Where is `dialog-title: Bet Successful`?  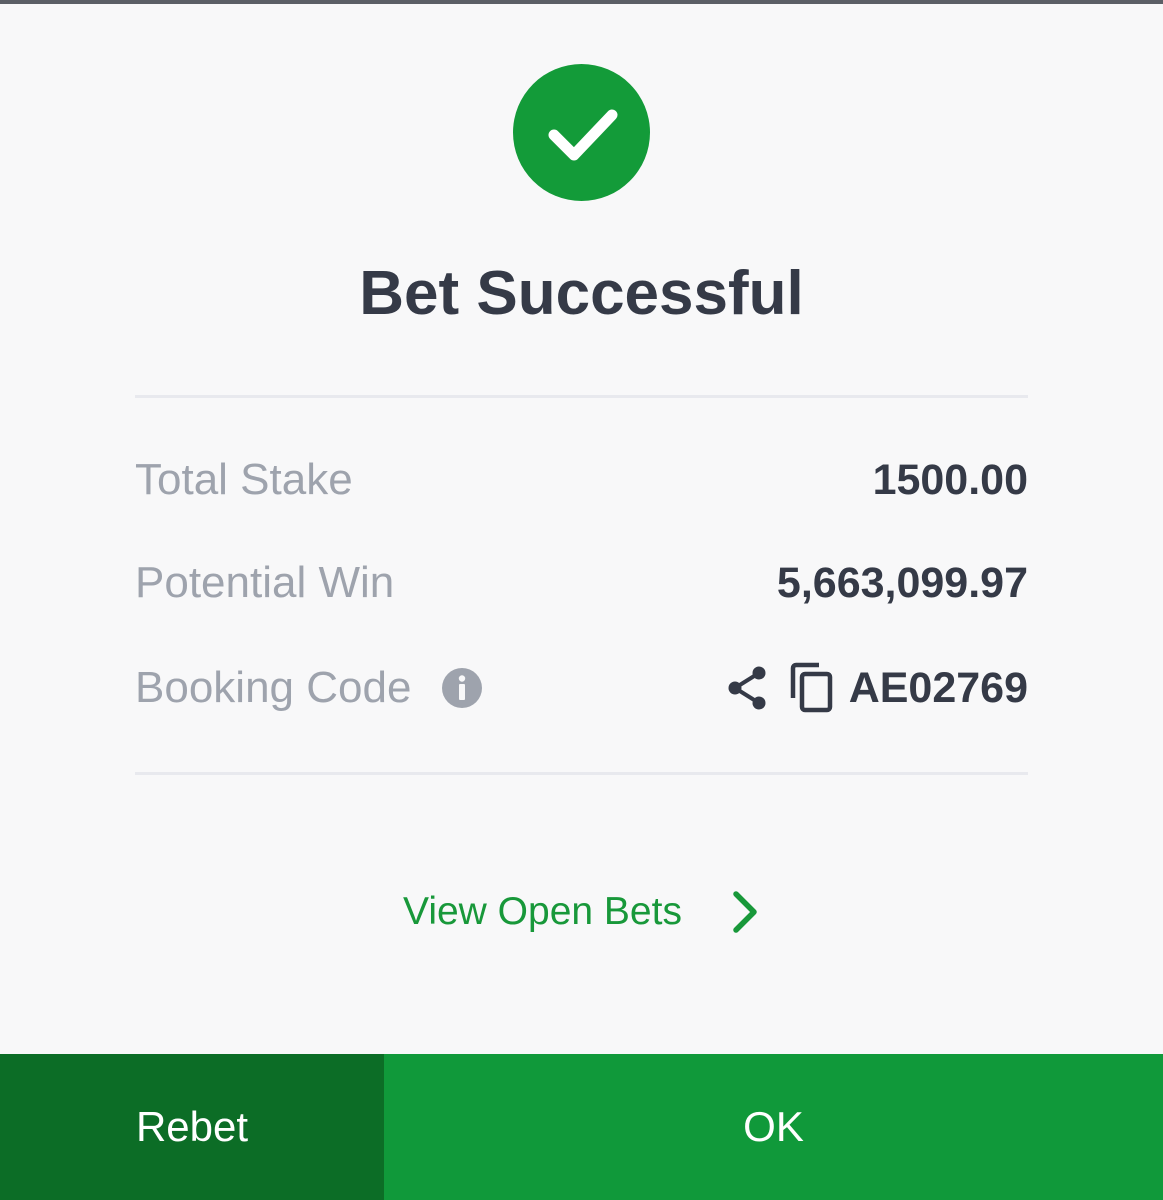
dialog-title: Bet Successful is located at coordinates (581, 293).